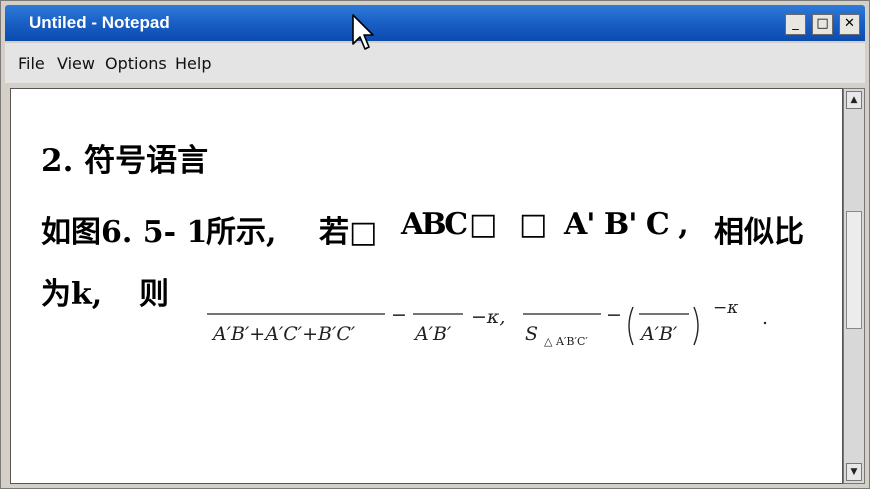  I want to click on text-segment: 相似比, so click(759, 232).